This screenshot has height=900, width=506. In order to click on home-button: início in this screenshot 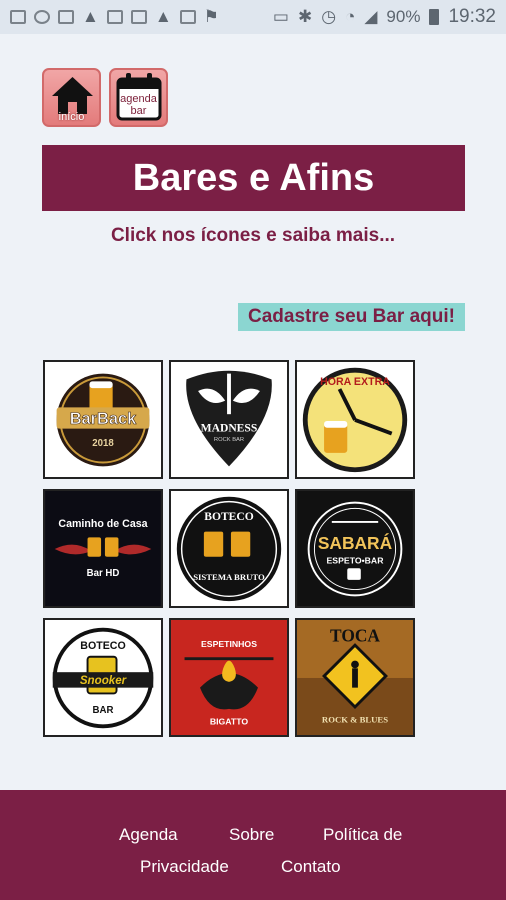, I will do `click(71, 97)`.